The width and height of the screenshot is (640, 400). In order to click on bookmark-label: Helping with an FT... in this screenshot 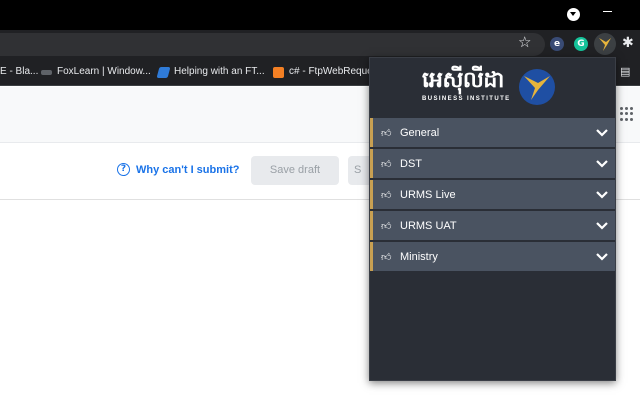, I will do `click(219, 71)`.